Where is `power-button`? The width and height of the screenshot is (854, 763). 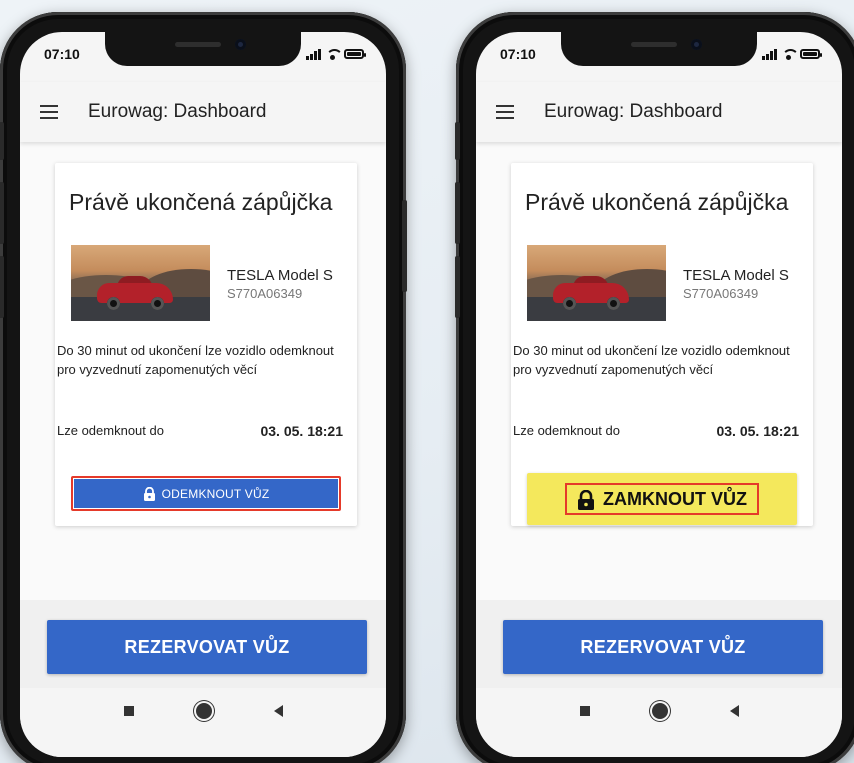 power-button is located at coordinates (404, 246).